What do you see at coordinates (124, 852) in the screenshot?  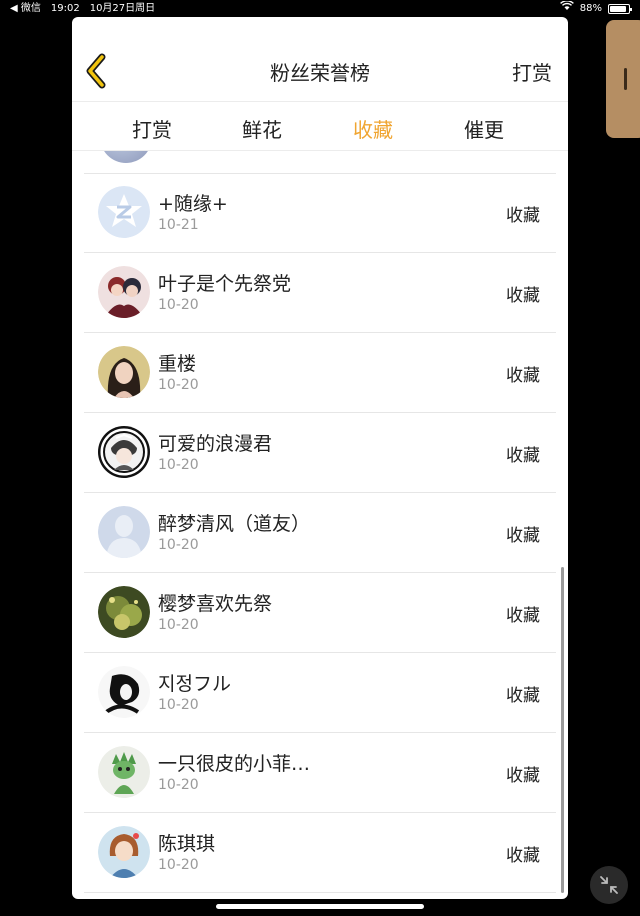 I see `girl-avatar` at bounding box center [124, 852].